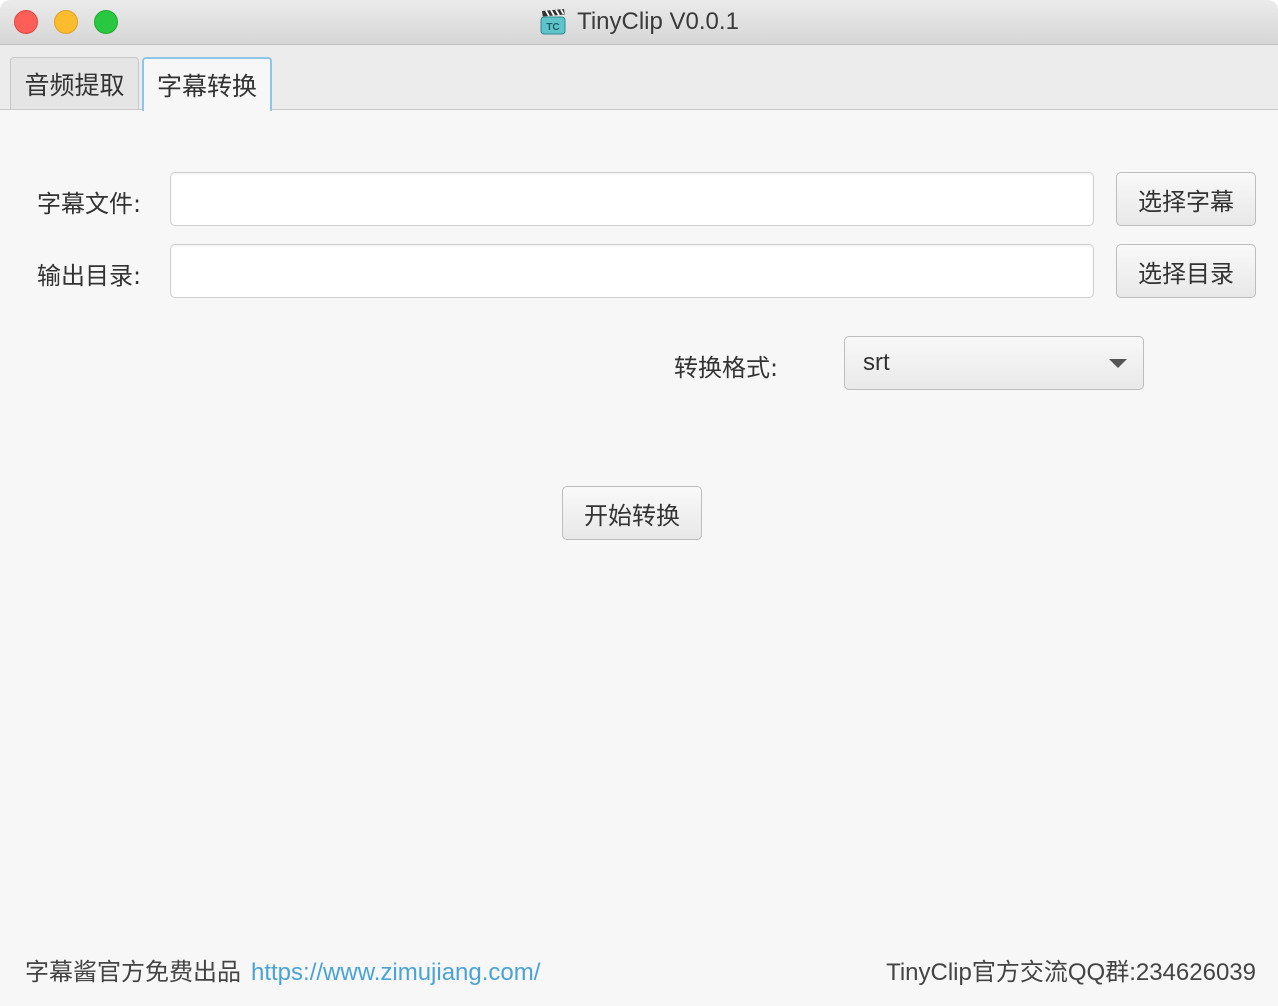 The height and width of the screenshot is (1006, 1278). What do you see at coordinates (1118, 363) in the screenshot?
I see `chevron-down-icon` at bounding box center [1118, 363].